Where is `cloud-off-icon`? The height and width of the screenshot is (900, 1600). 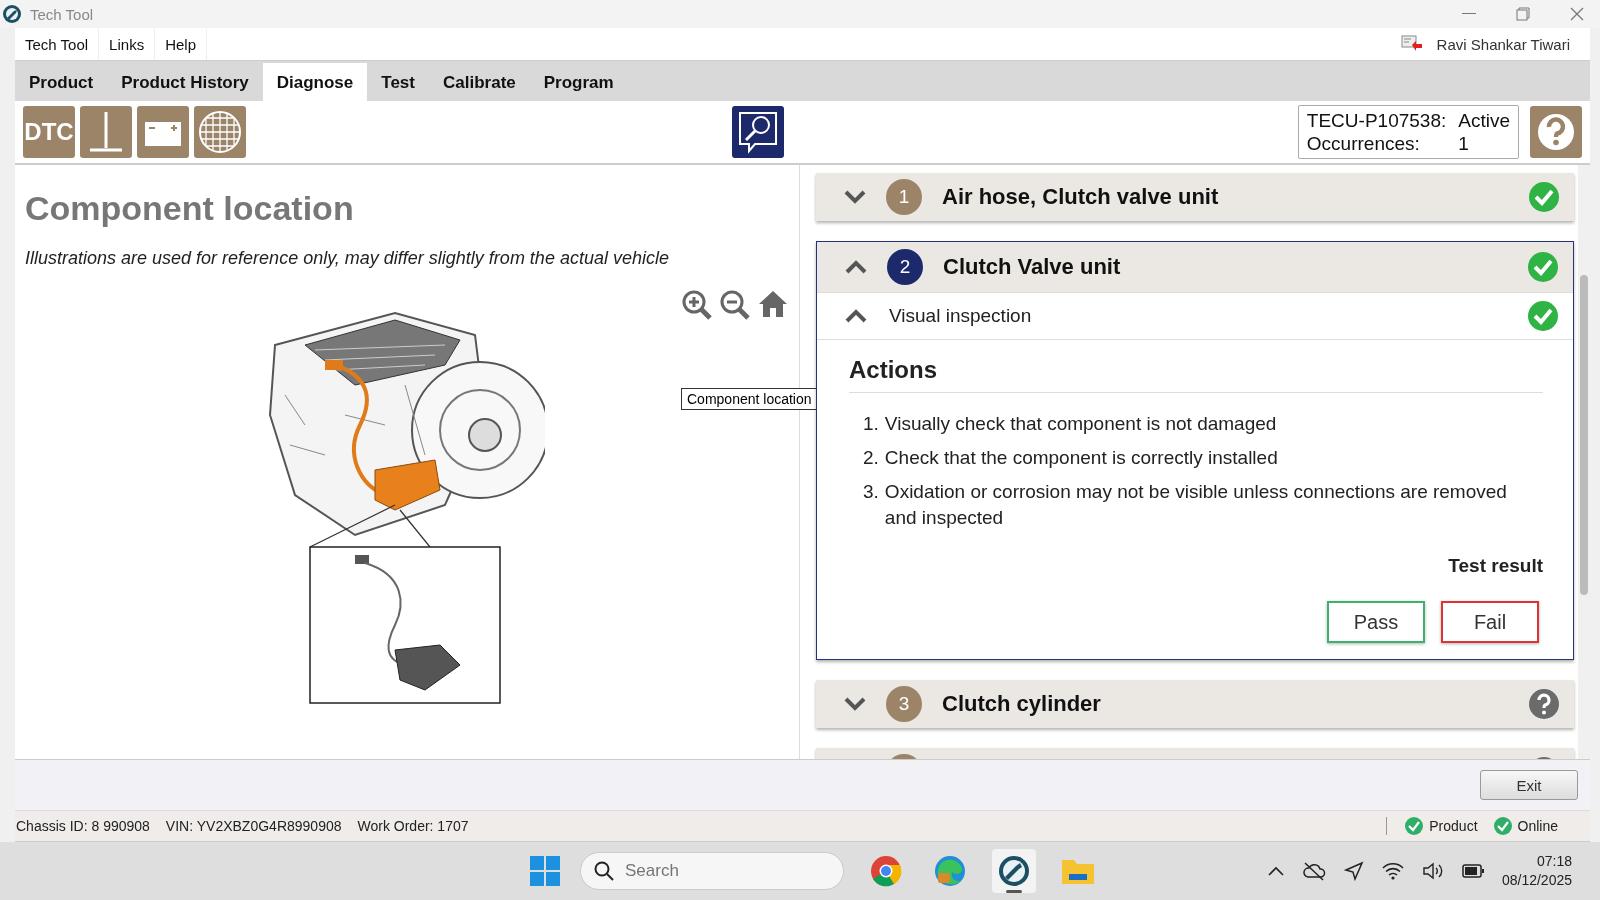 cloud-off-icon is located at coordinates (1313, 871).